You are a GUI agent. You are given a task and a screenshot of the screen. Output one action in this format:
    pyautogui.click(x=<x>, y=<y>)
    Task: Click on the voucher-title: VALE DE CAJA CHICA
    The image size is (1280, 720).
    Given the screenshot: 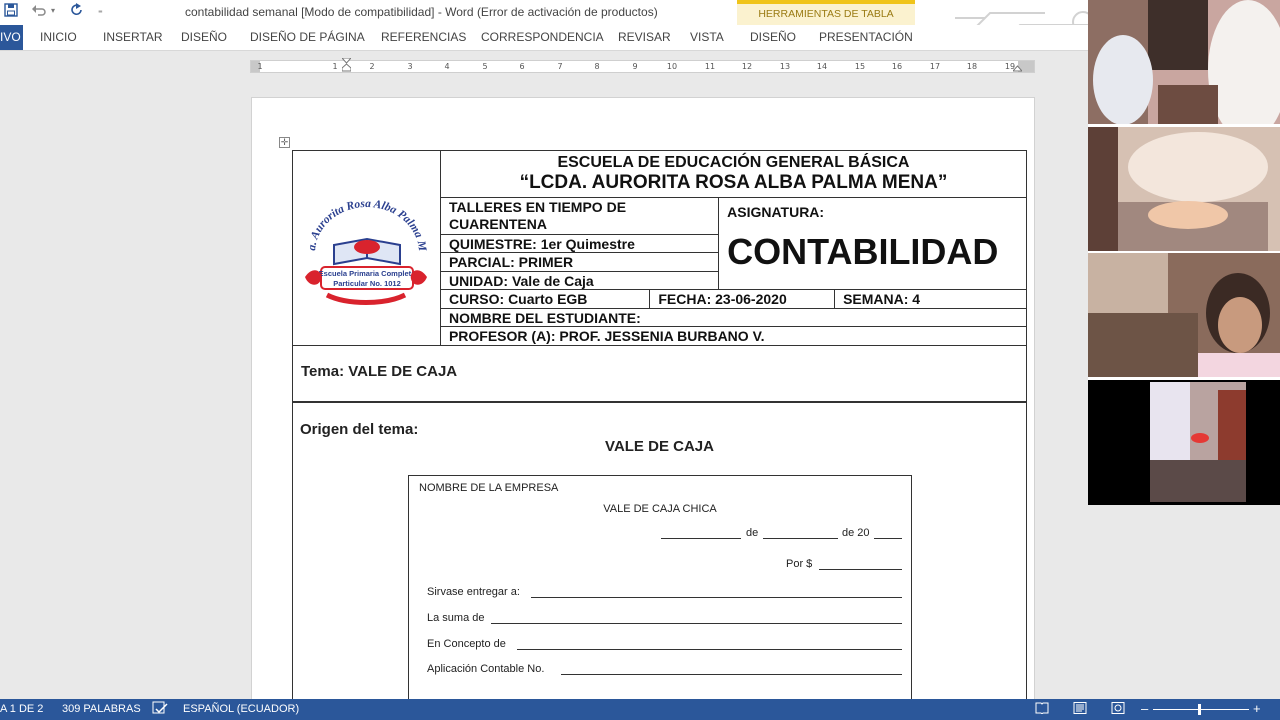 What is the action you would take?
    pyautogui.click(x=660, y=509)
    